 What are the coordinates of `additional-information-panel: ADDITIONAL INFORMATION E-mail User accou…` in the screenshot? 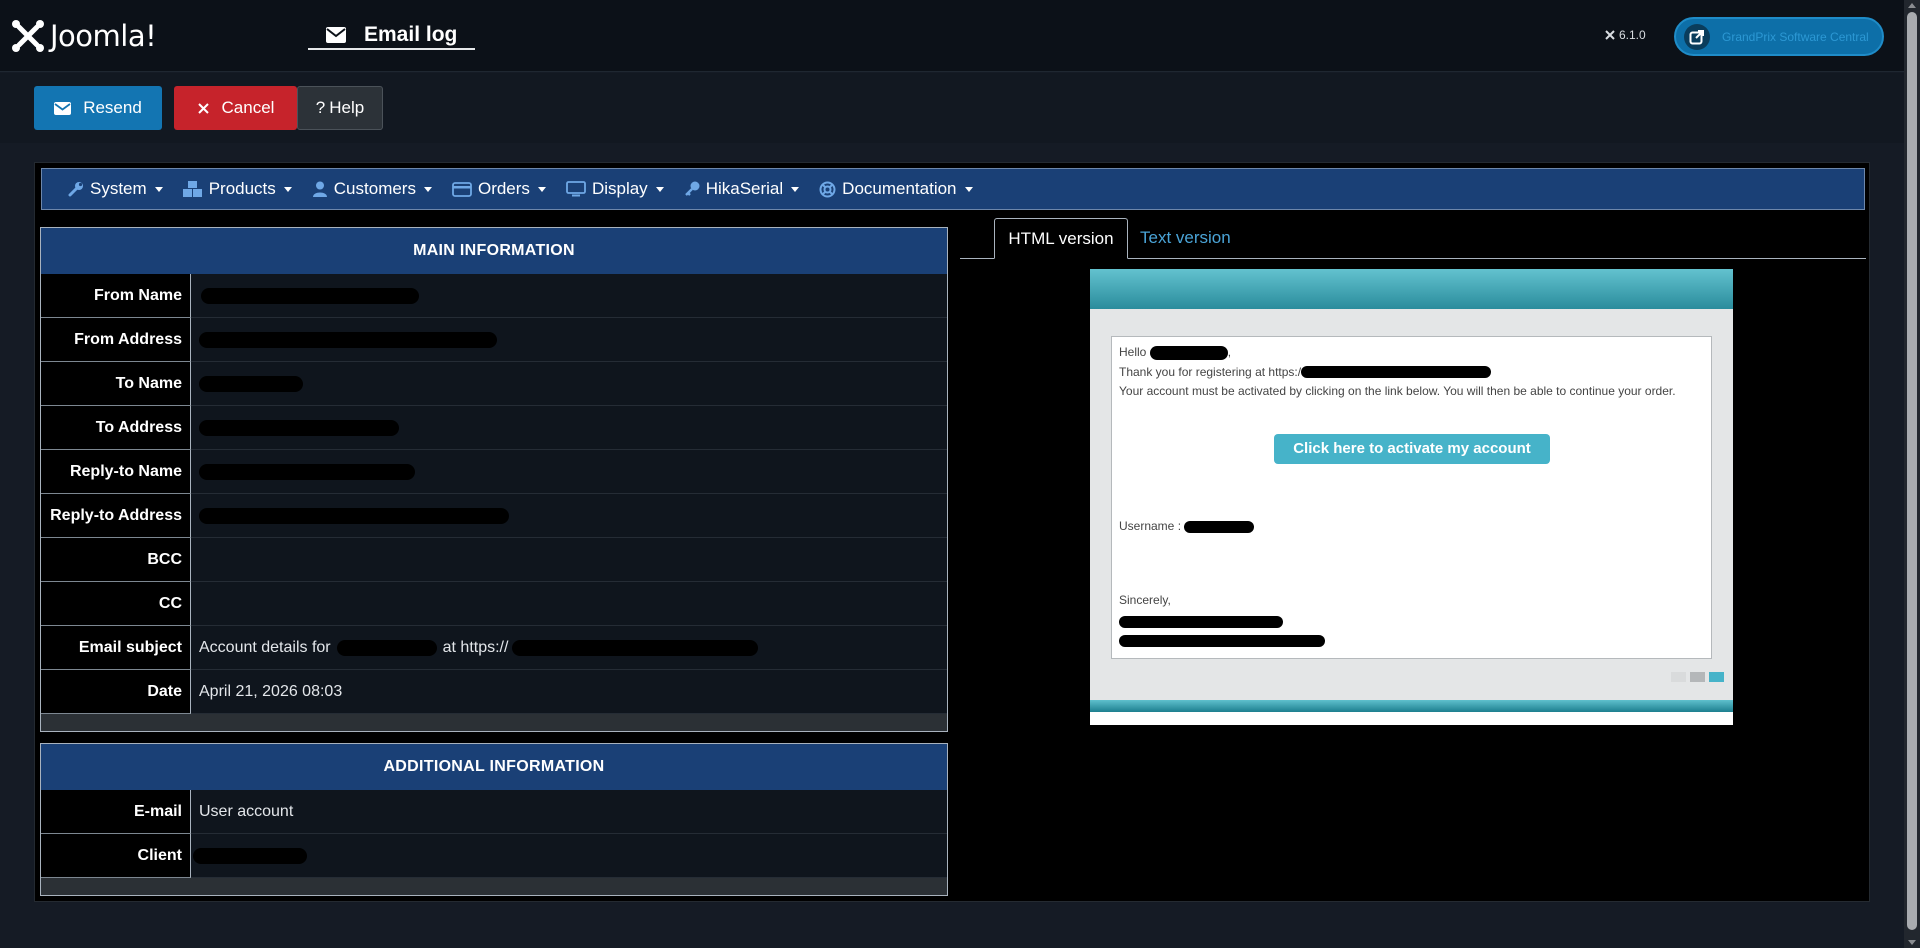 It's located at (494, 819).